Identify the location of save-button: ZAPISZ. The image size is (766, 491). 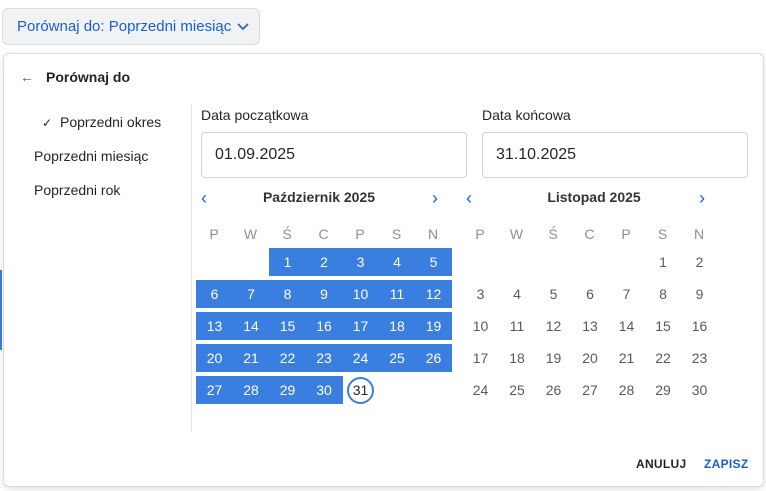
(726, 464).